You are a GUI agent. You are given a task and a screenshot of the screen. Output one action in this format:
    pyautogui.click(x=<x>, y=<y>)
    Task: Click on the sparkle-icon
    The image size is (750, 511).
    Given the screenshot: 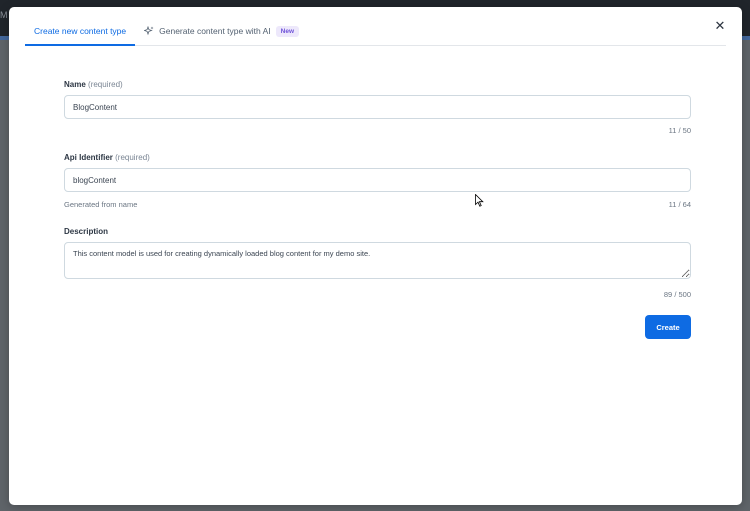 What is the action you would take?
    pyautogui.click(x=149, y=31)
    